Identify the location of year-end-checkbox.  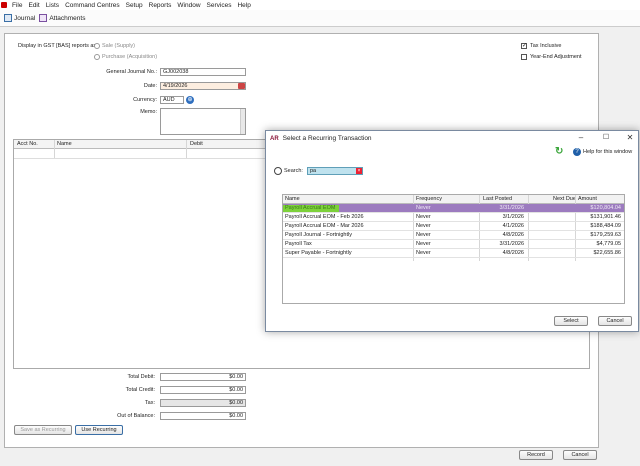
(524, 57).